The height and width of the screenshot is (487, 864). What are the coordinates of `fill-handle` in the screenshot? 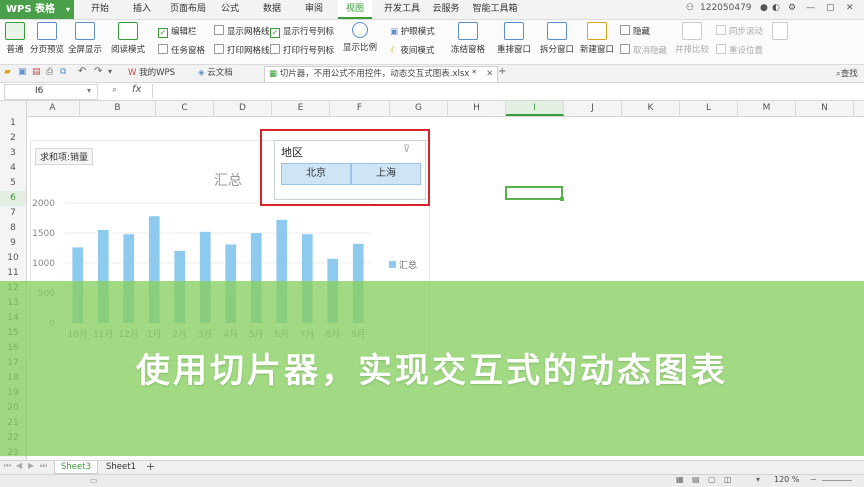 It's located at (562, 199).